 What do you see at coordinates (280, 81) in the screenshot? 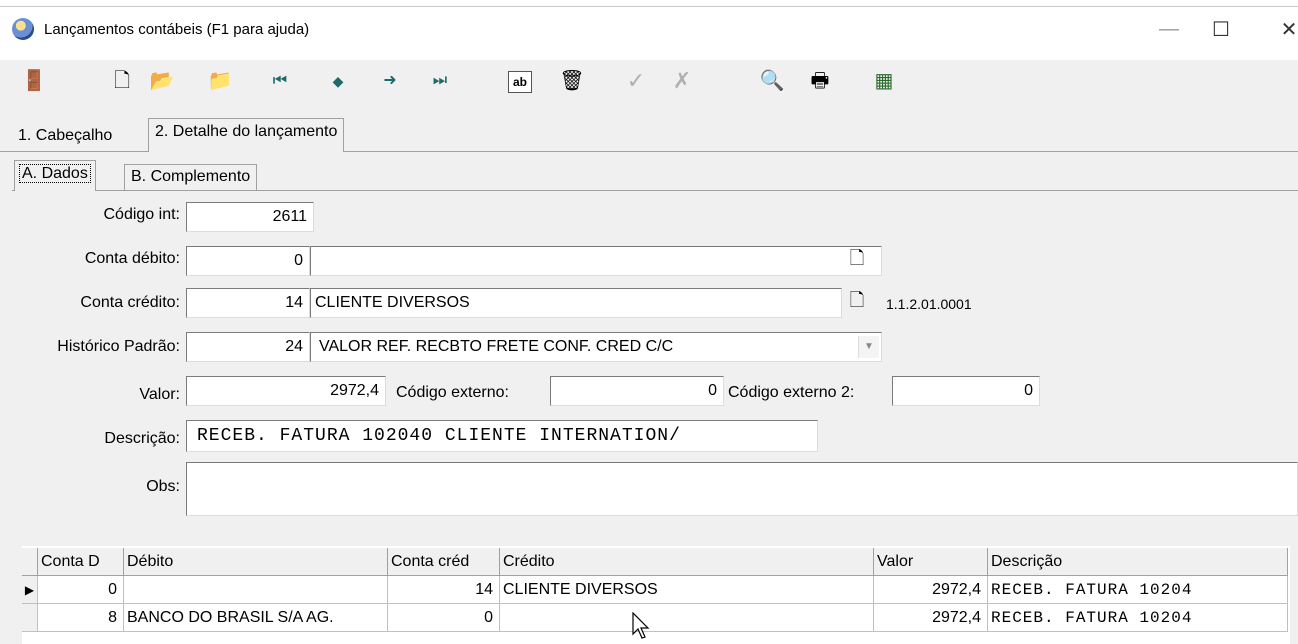
I see `first-record-icon: ⏮` at bounding box center [280, 81].